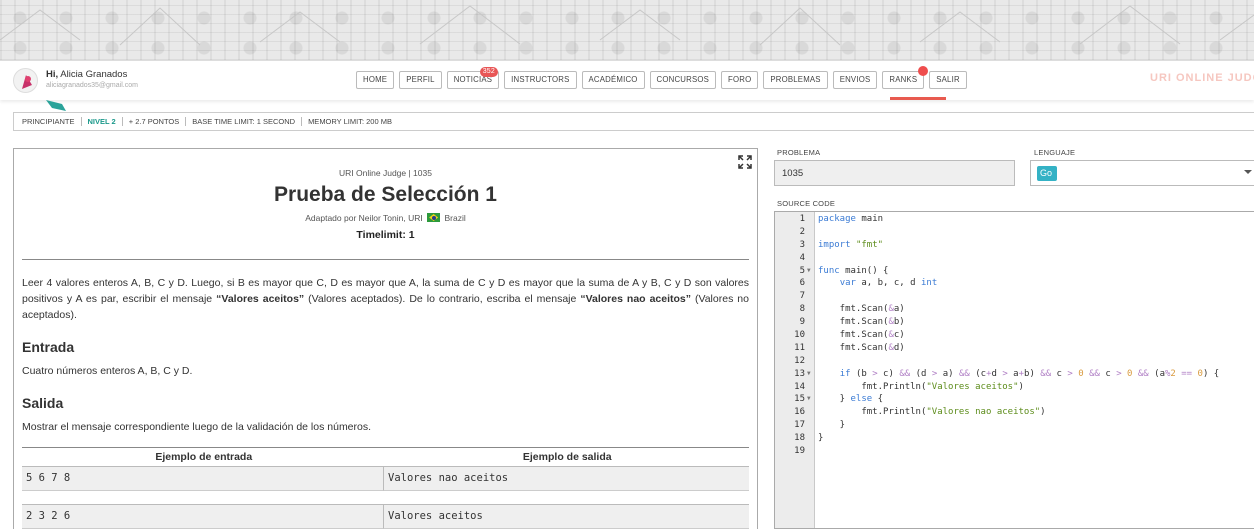  I want to click on nav-ranks: RANKS, so click(905, 77).